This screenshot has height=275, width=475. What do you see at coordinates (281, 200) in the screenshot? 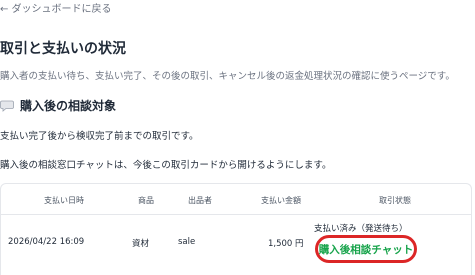
I see `column-header-amount: 支払い金額` at bounding box center [281, 200].